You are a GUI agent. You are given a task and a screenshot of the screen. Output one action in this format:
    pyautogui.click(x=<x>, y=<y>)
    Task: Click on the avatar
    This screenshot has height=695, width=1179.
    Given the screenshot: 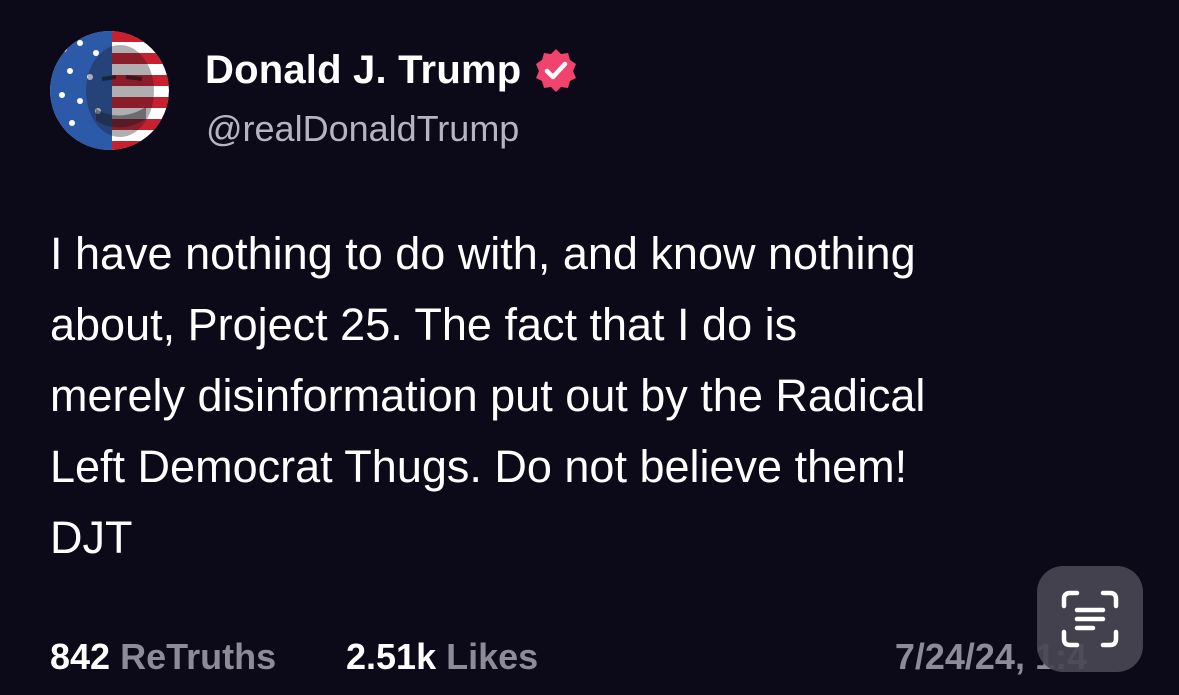 What is the action you would take?
    pyautogui.click(x=109, y=90)
    